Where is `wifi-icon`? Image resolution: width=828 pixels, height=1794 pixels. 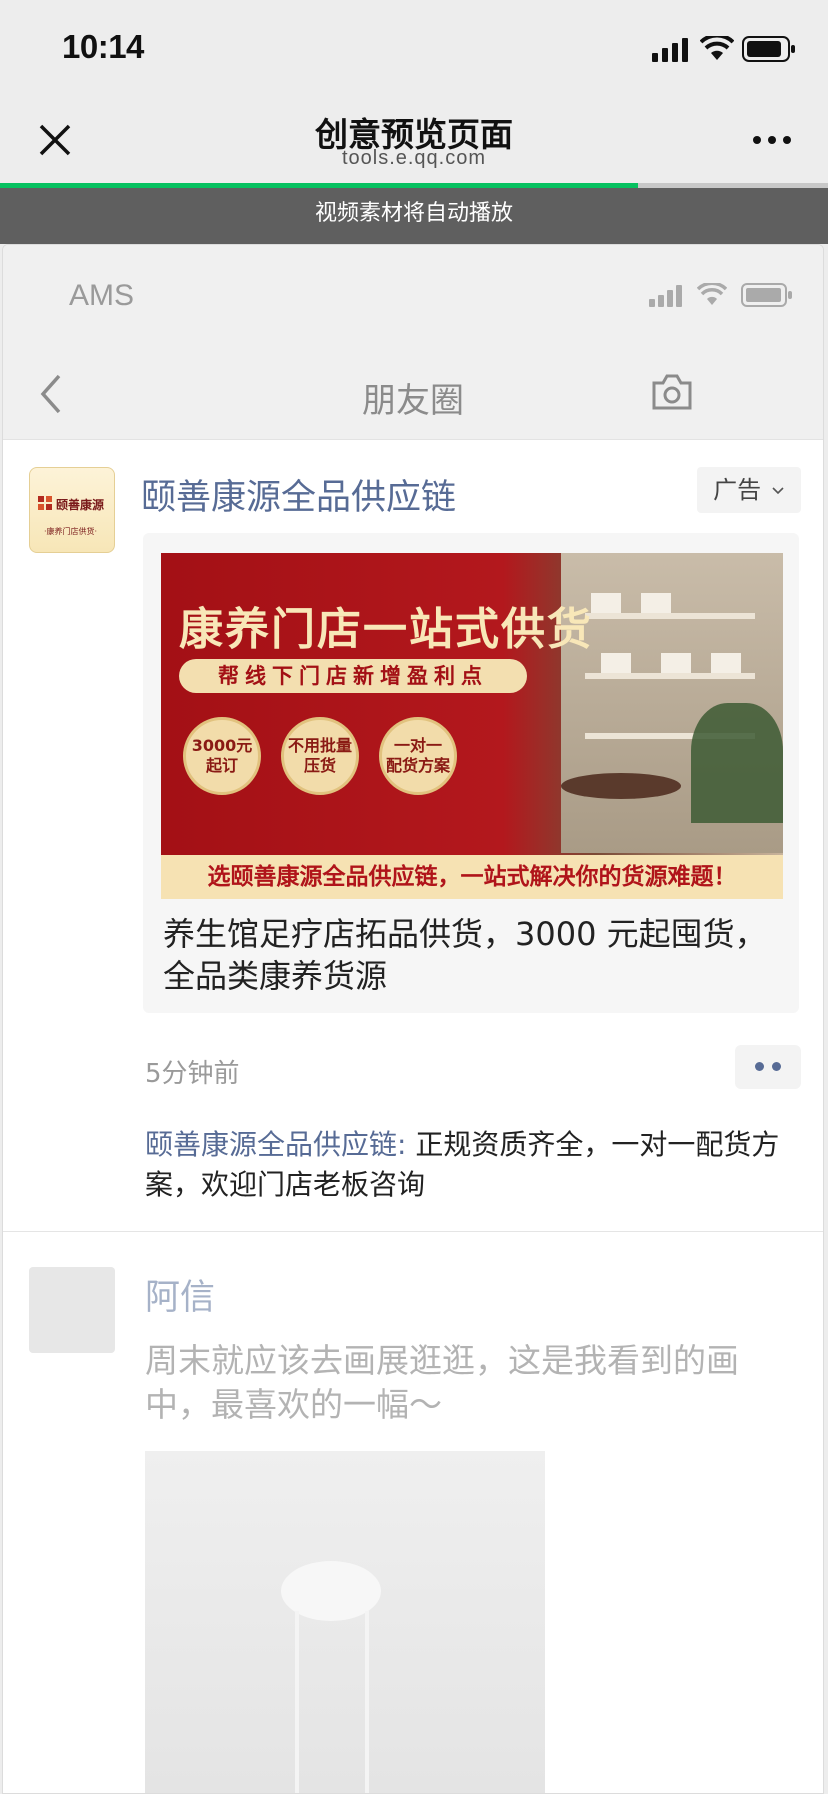
wifi-icon is located at coordinates (717, 48).